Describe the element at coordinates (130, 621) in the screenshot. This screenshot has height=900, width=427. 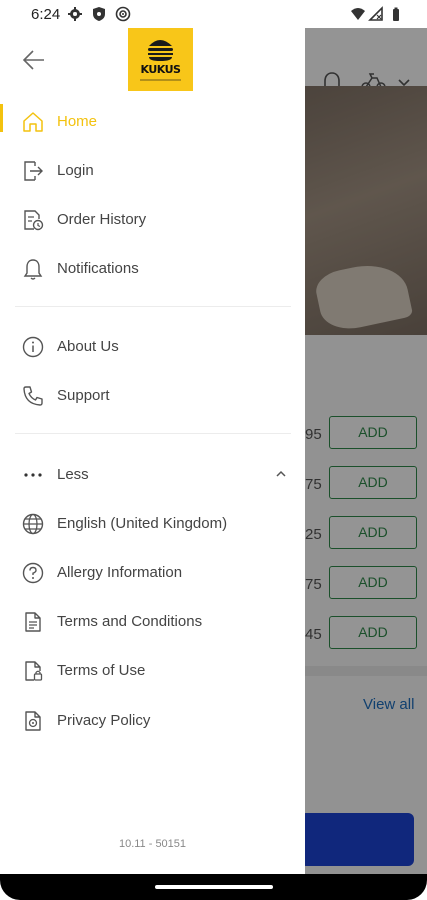
I see `nav-item-label: Terms and Conditions` at that location.